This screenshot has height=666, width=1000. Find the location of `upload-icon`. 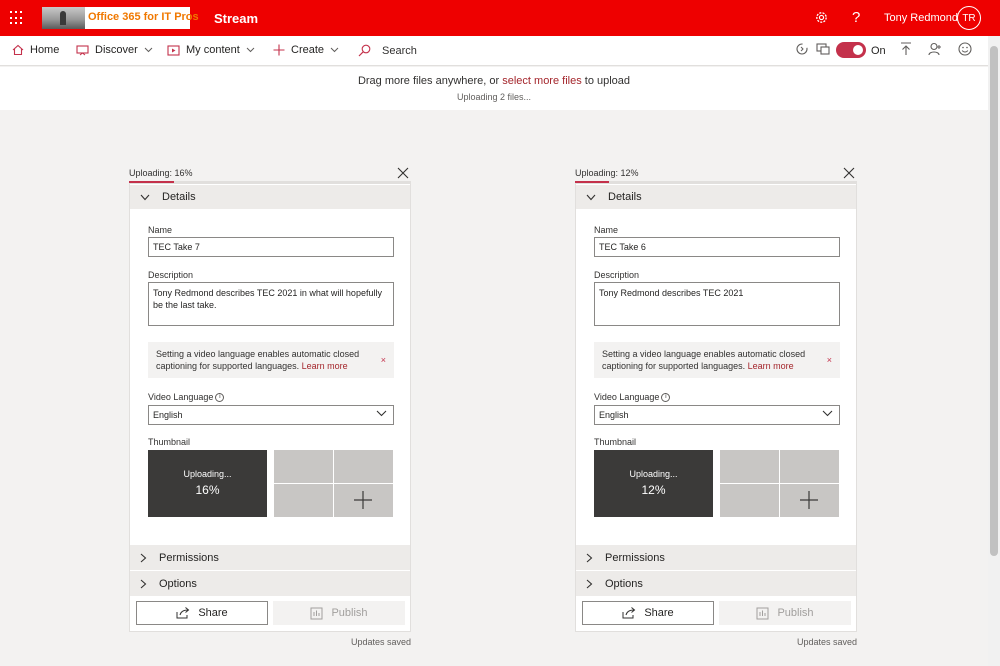

upload-icon is located at coordinates (906, 49).